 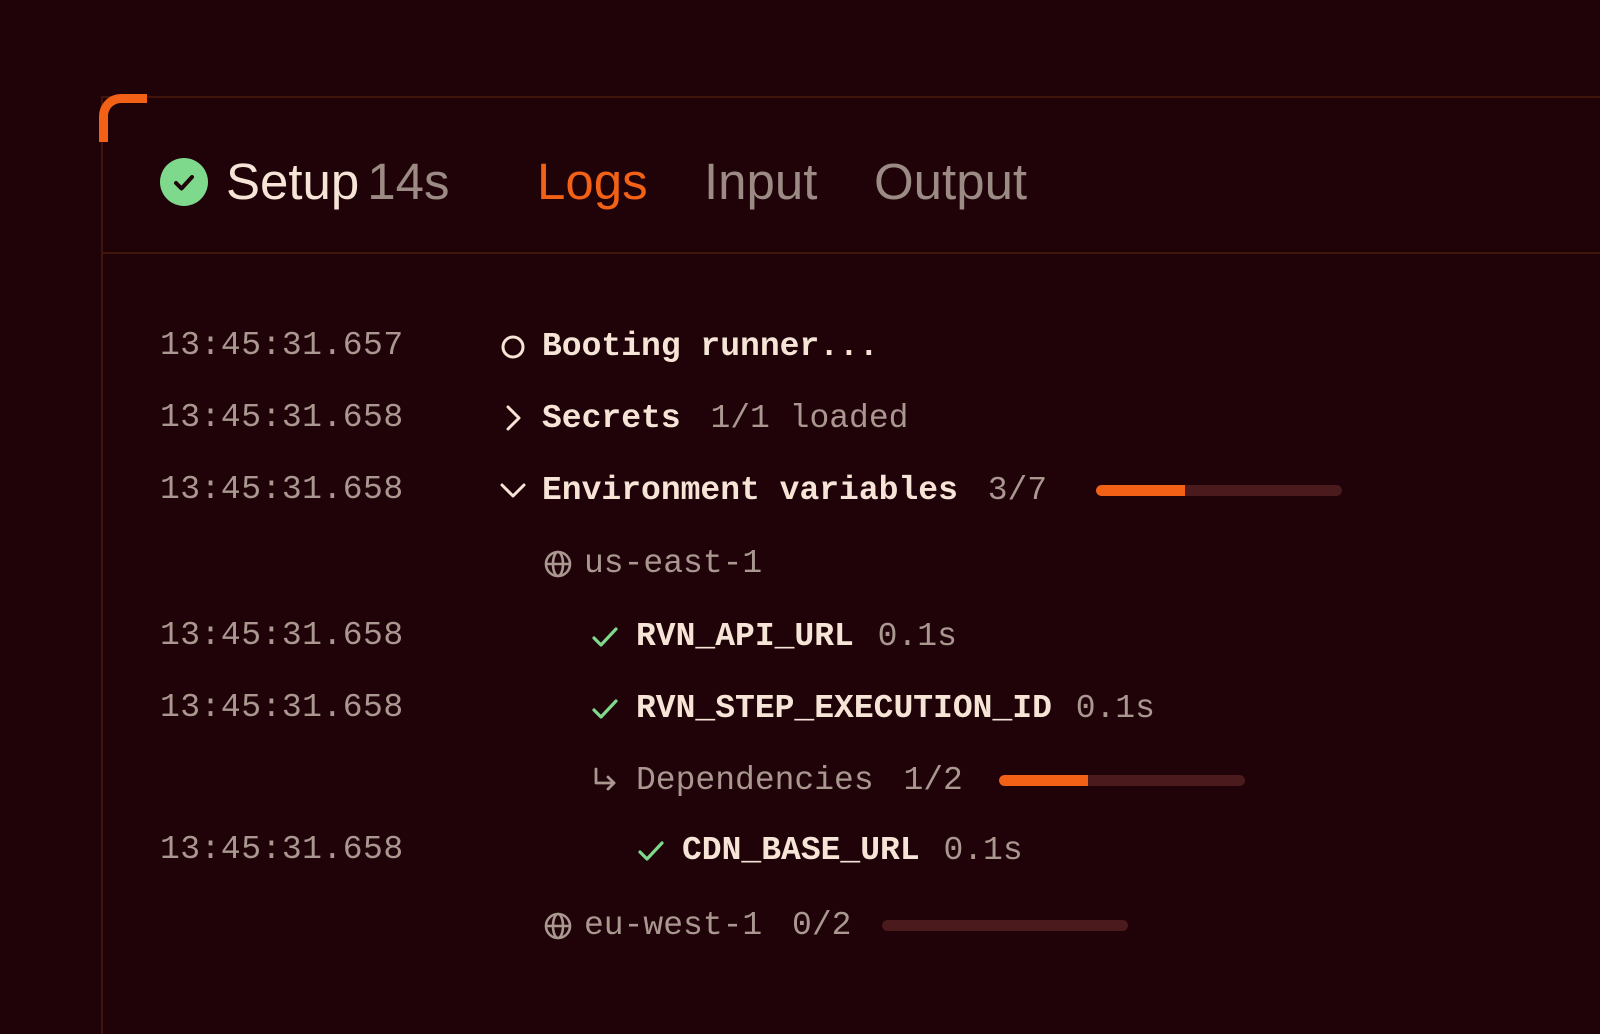 What do you see at coordinates (513, 491) in the screenshot?
I see `chevron-down-icon` at bounding box center [513, 491].